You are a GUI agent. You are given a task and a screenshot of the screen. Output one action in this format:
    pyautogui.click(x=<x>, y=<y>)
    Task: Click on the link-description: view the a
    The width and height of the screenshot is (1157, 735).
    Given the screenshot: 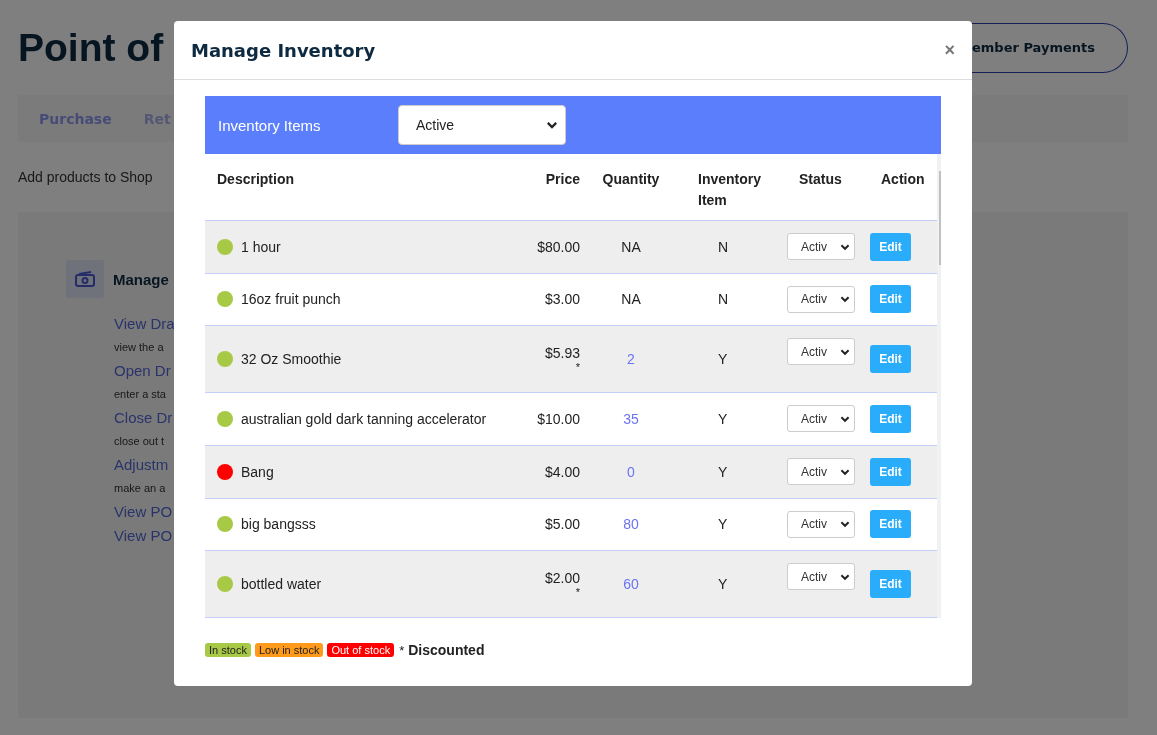 What is the action you would take?
    pyautogui.click(x=139, y=347)
    